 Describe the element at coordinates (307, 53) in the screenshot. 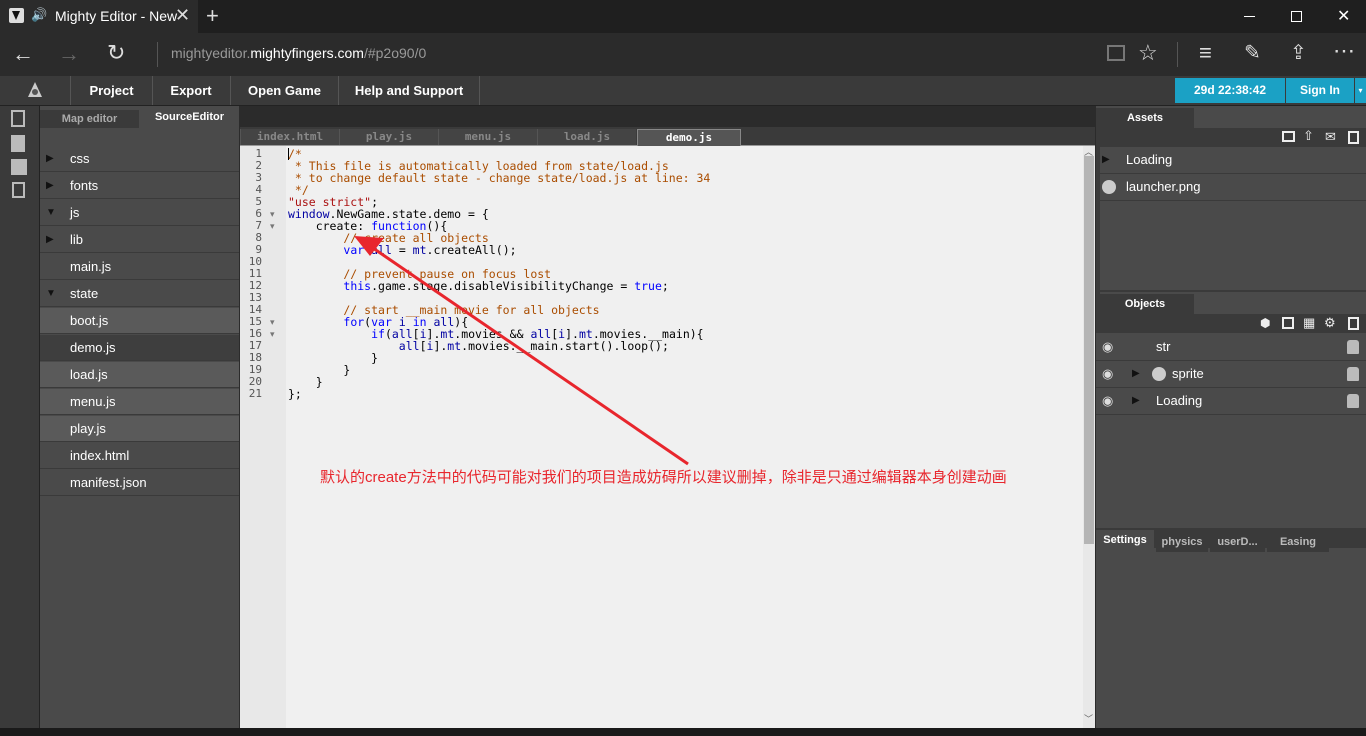

I see `url-domain: mightyfingers.com` at that location.